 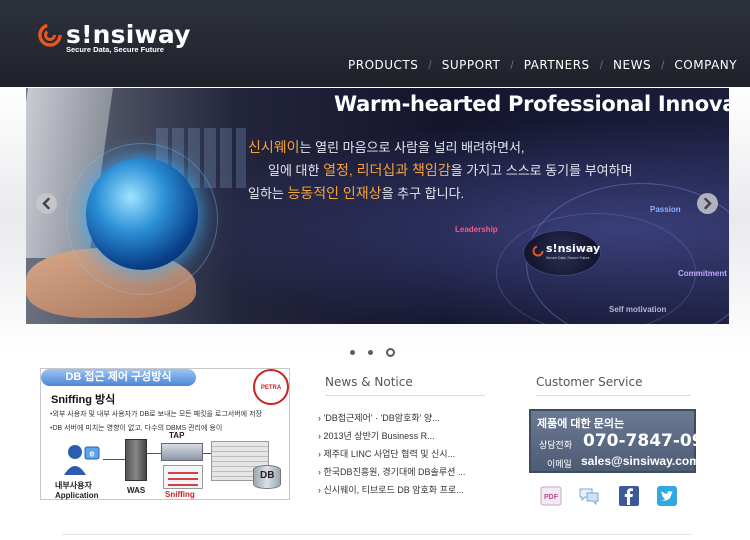 I want to click on sniffing-monitor-image, so click(x=183, y=477).